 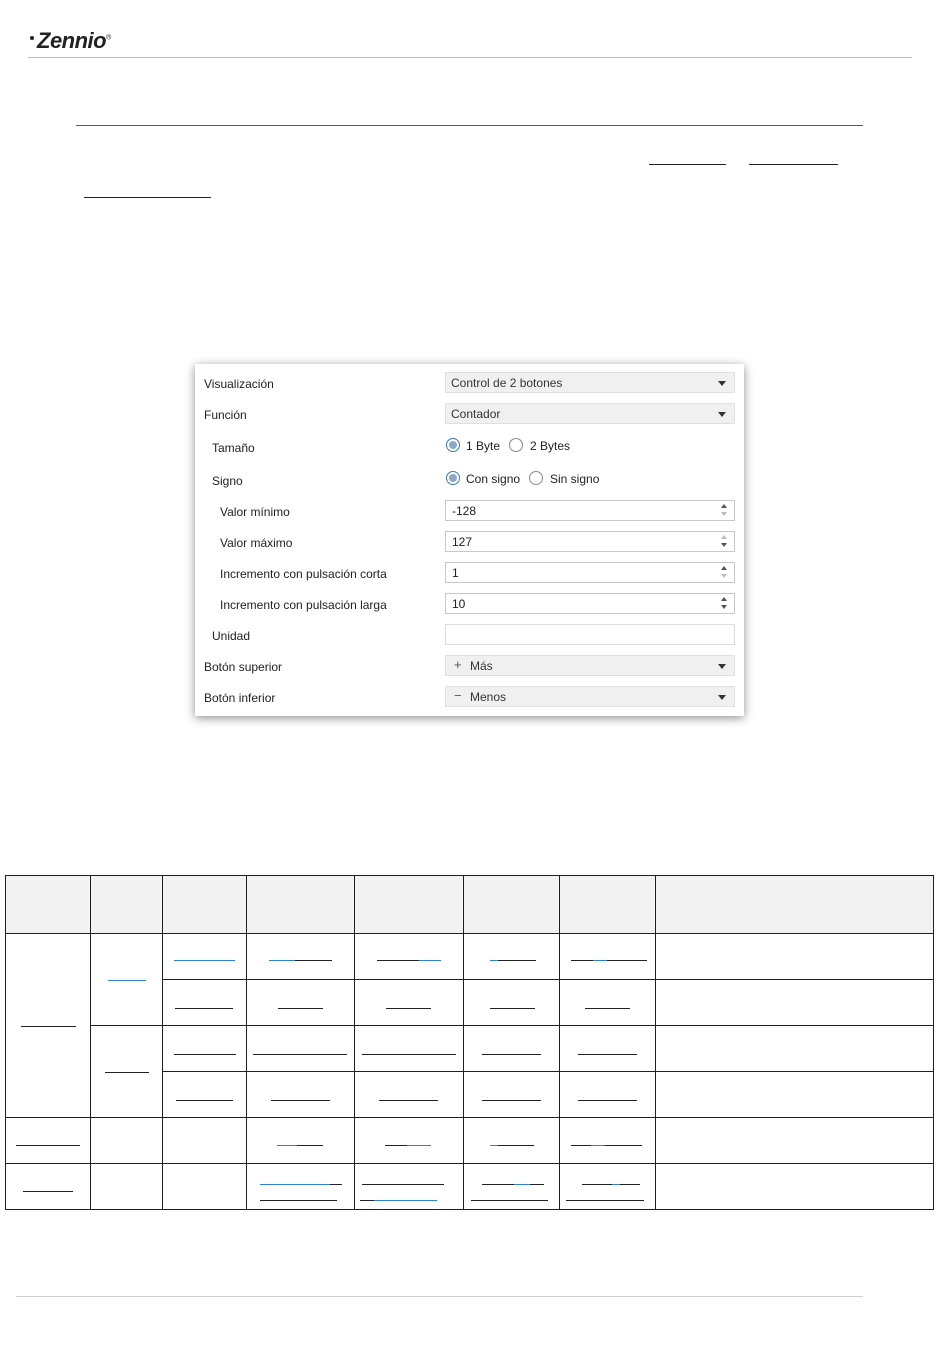 I want to click on visualizacion-value: Control de 2 botones, so click(x=507, y=383).